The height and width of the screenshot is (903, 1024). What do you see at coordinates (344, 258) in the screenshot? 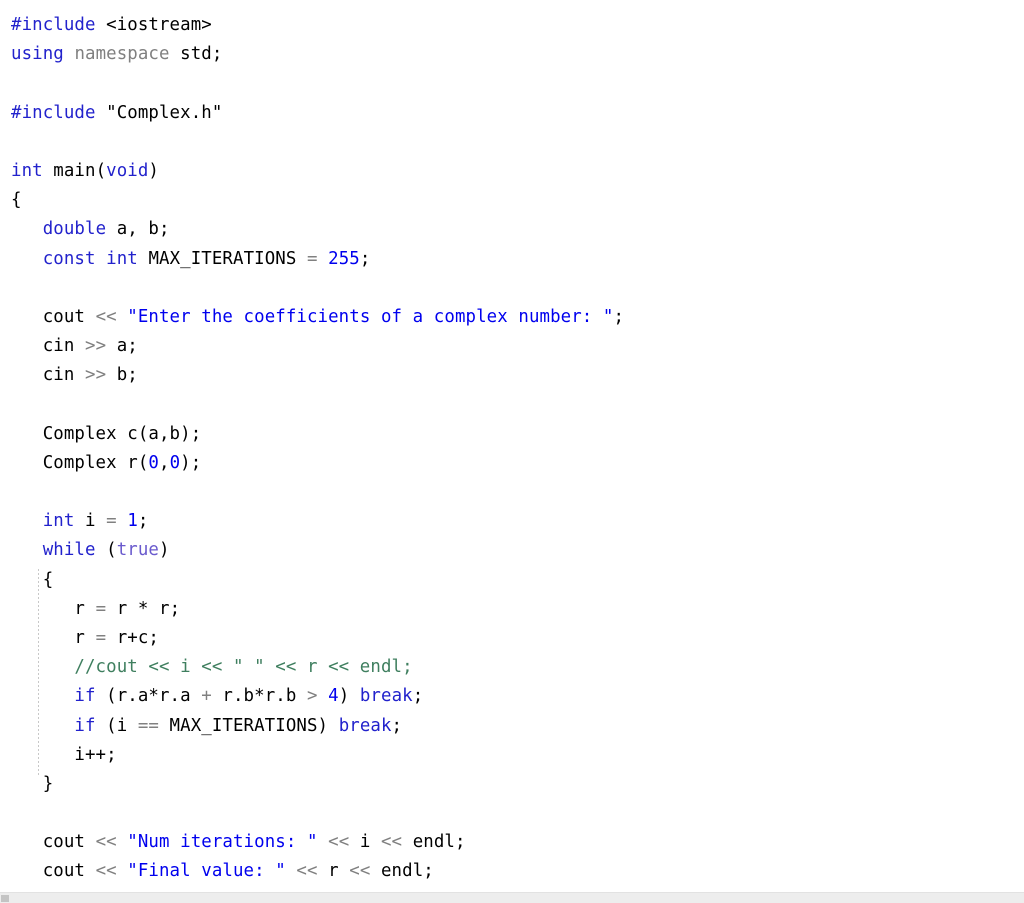
I see `code-token-num: 255` at bounding box center [344, 258].